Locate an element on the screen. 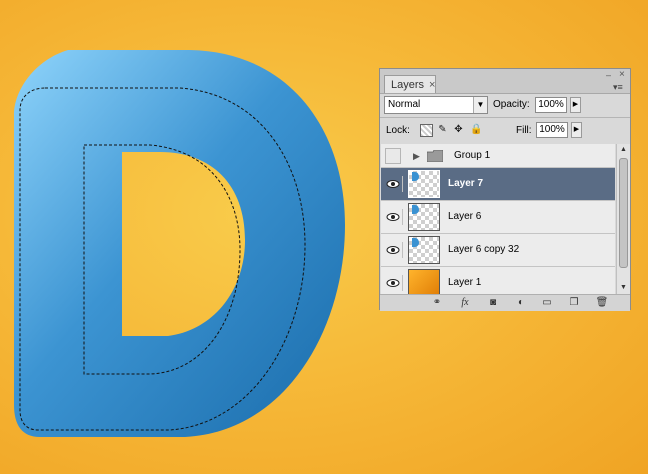 The width and height of the screenshot is (648, 474). fill-stepper-icon: ▶ is located at coordinates (576, 130).